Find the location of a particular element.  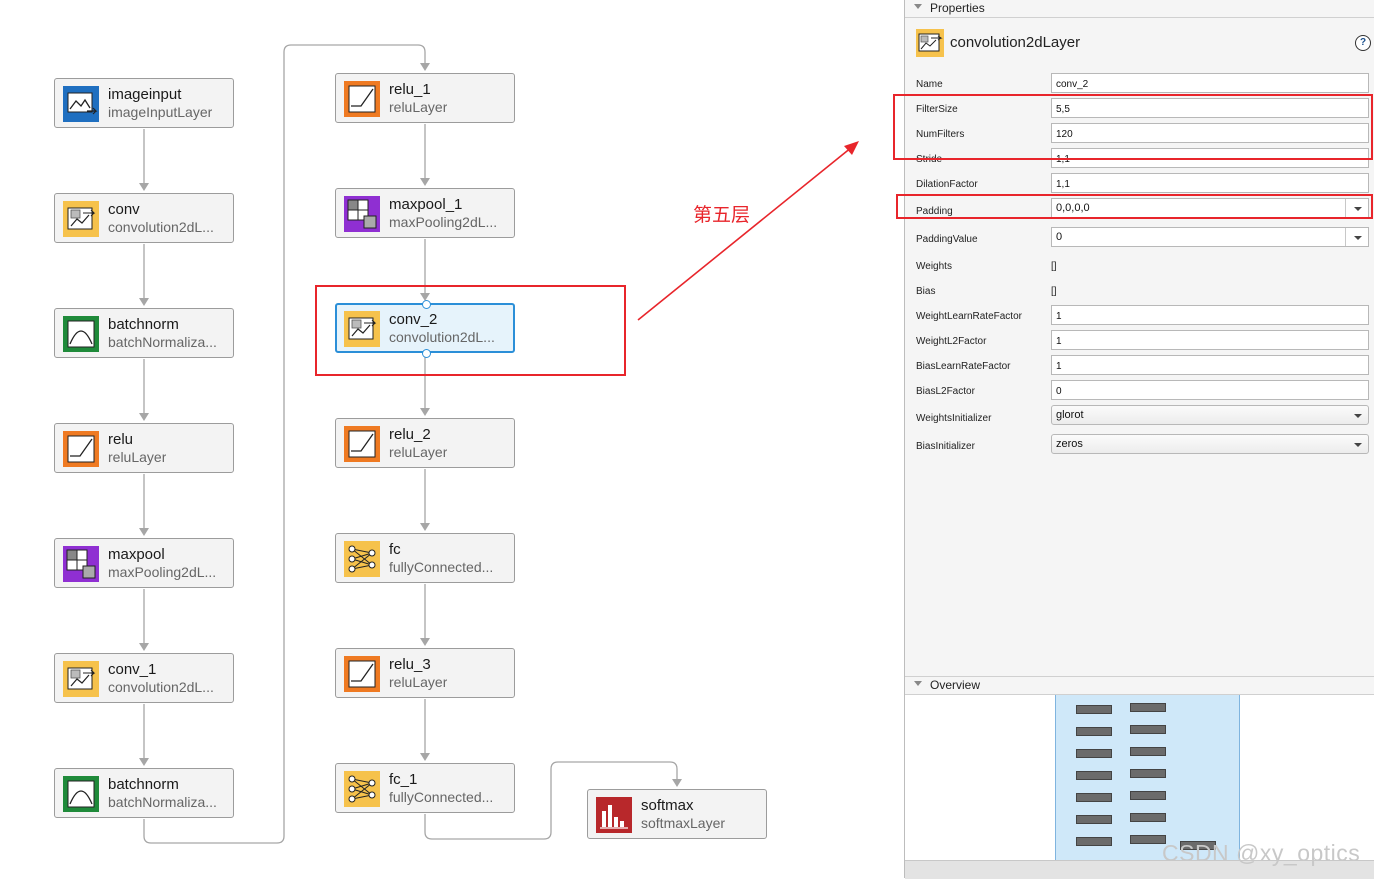

overview-minimap is located at coordinates (1139, 777).